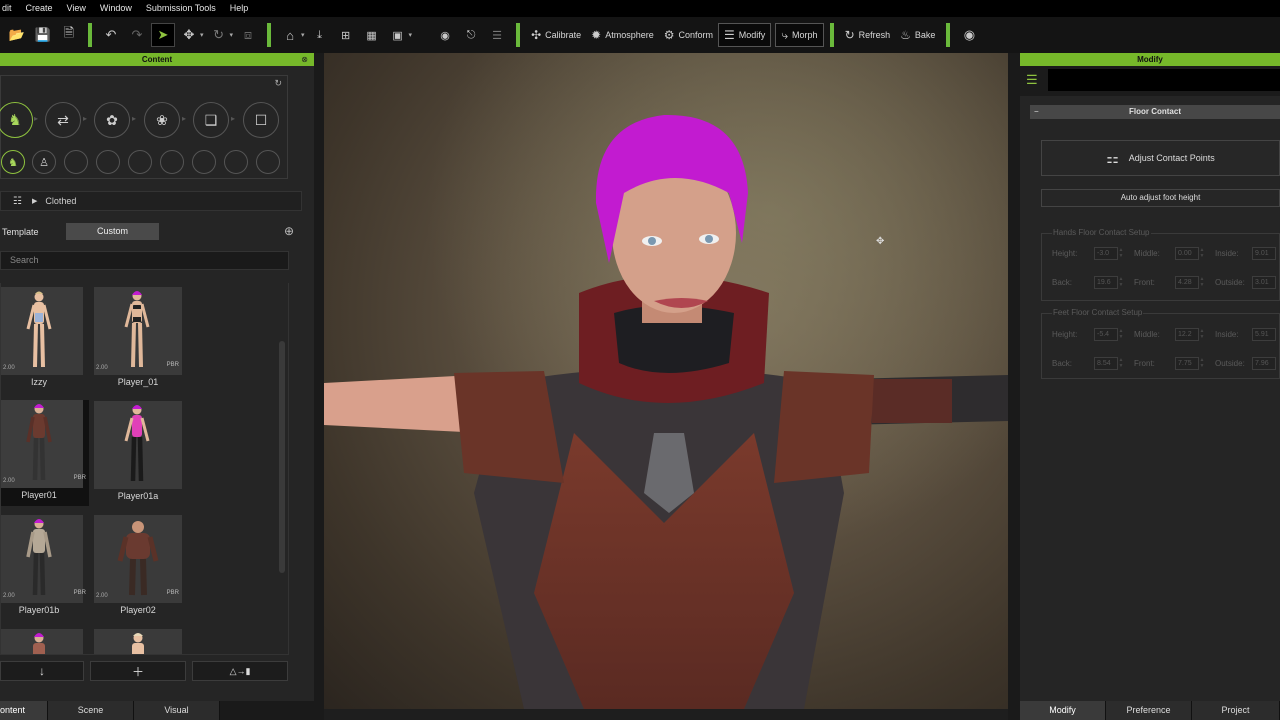 The height and width of the screenshot is (720, 1280). I want to click on chevron-down-circle-icon: ⊕, so click(289, 231).